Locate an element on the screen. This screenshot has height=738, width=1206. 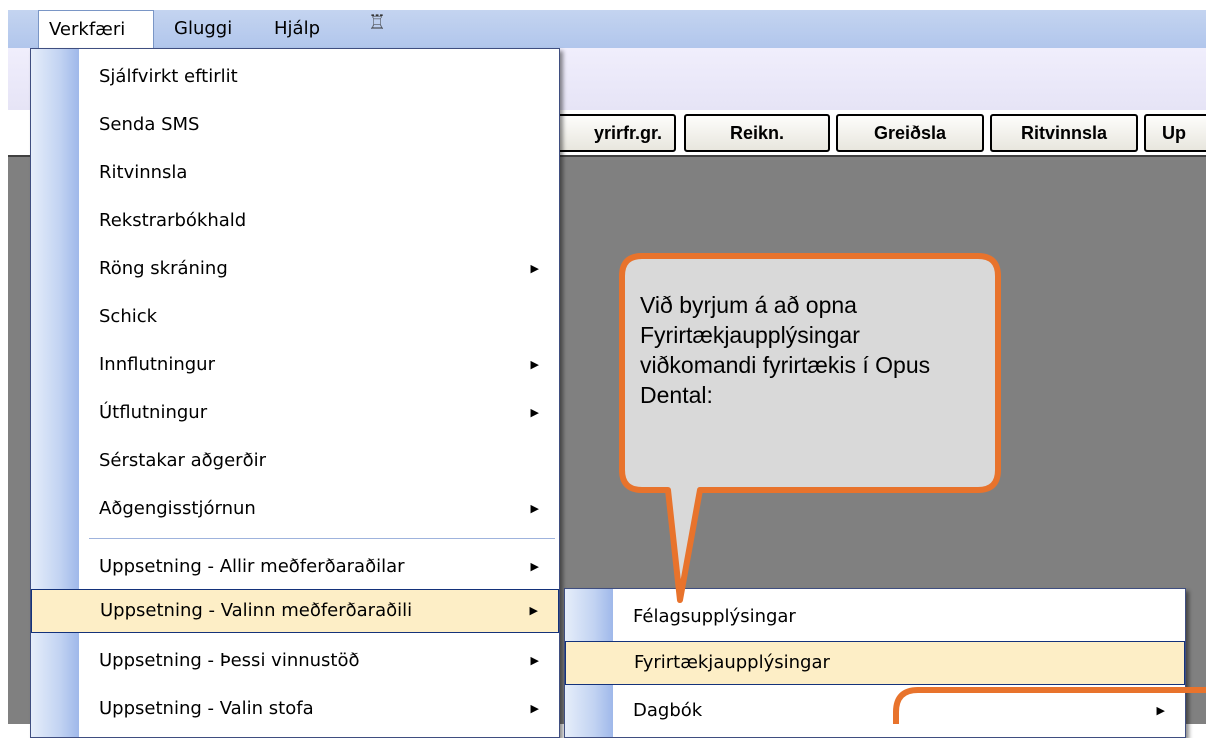
second-callout-edge is located at coordinates (1049, 705).